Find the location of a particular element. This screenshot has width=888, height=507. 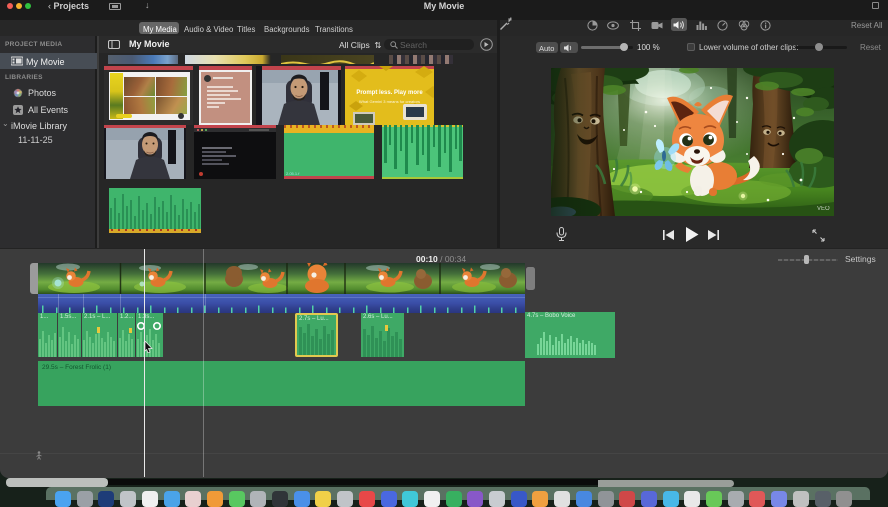

svg-text: VEO is located at coordinates (823, 209).